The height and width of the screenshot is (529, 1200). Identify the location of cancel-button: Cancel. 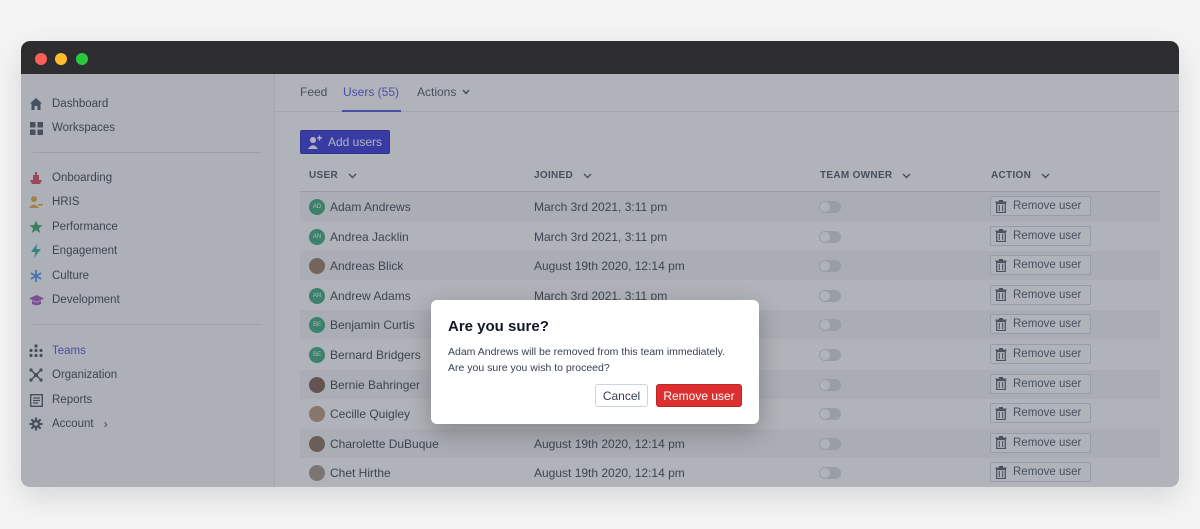
(621, 395).